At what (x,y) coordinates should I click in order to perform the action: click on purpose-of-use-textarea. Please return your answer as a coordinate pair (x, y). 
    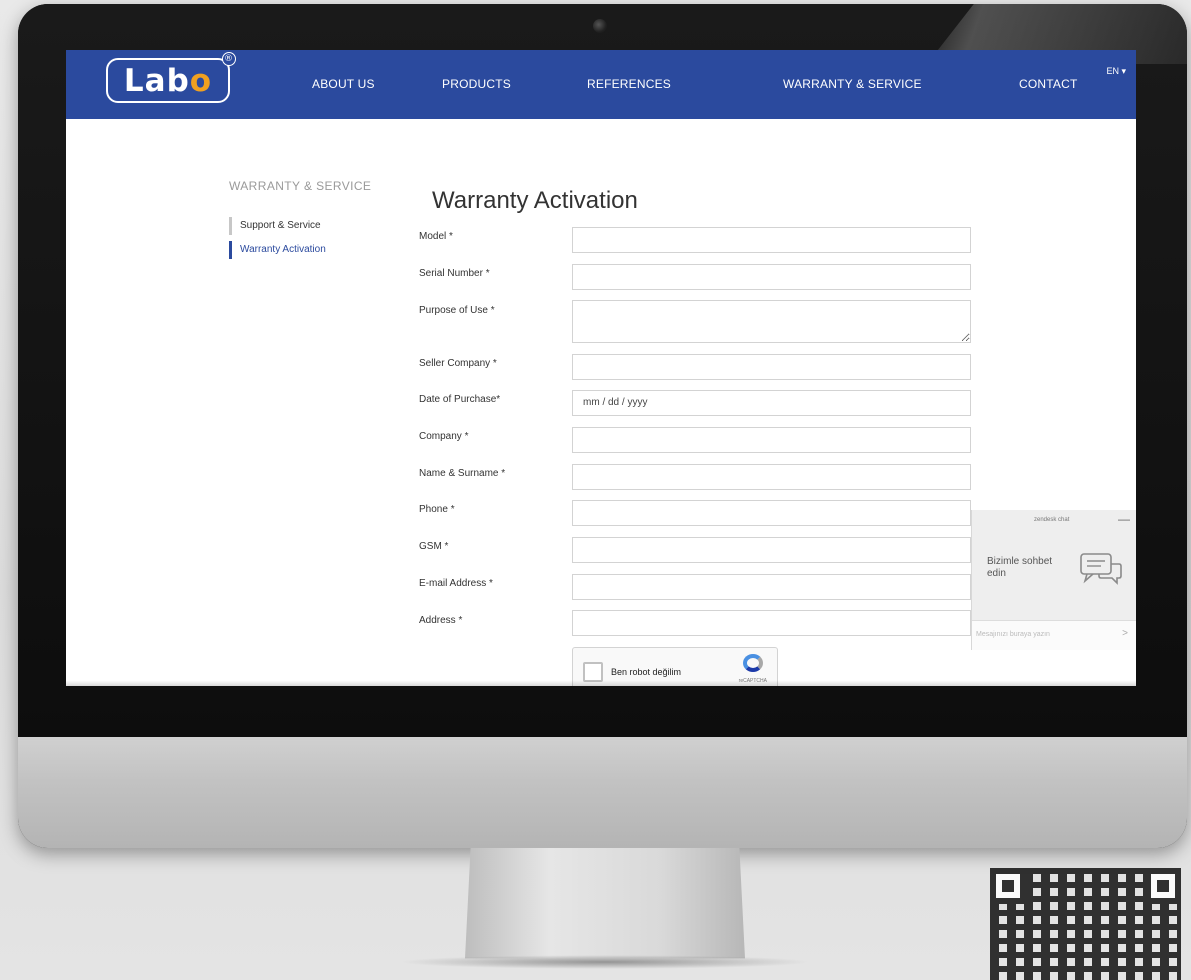
    Looking at the image, I should click on (771, 321).